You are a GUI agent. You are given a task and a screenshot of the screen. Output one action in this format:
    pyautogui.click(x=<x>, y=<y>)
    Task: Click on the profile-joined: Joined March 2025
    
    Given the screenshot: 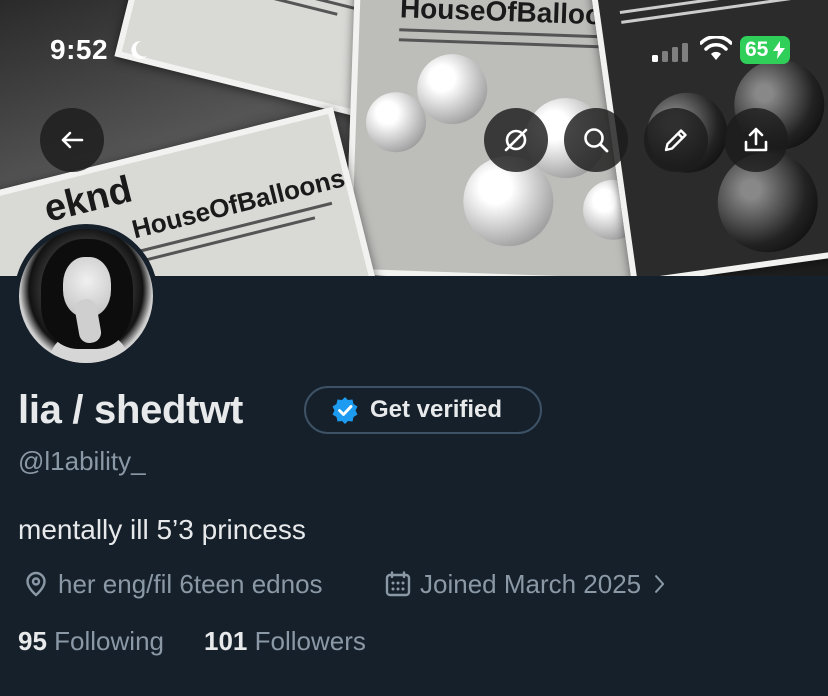 What is the action you would take?
    pyautogui.click(x=527, y=584)
    